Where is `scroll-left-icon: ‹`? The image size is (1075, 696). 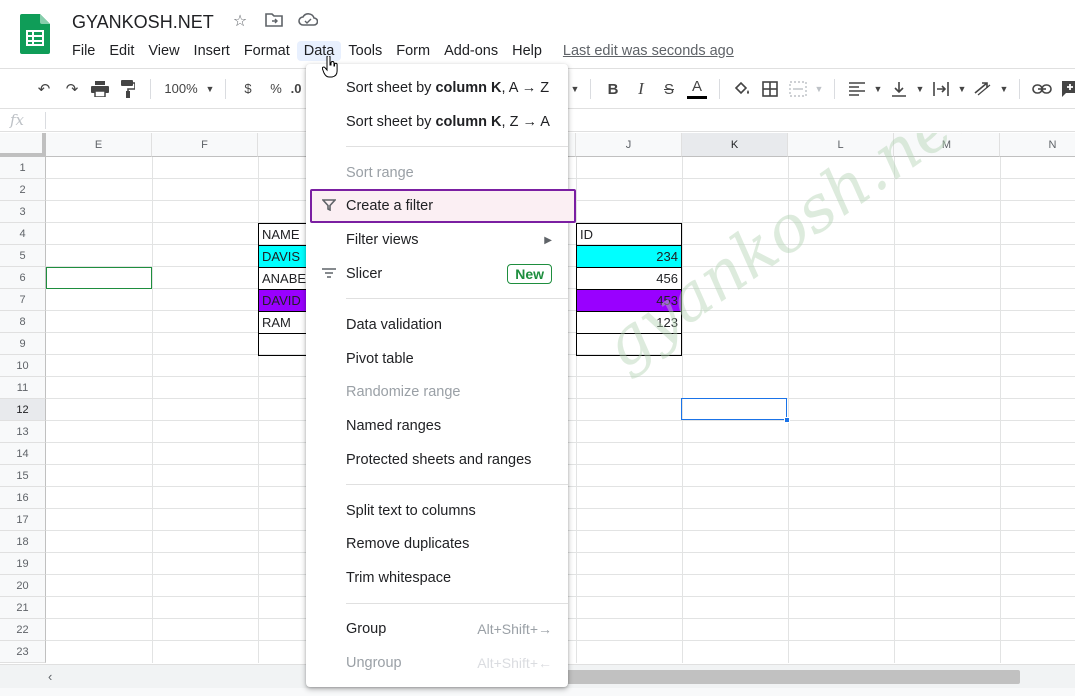
scroll-left-icon: ‹ is located at coordinates (50, 676).